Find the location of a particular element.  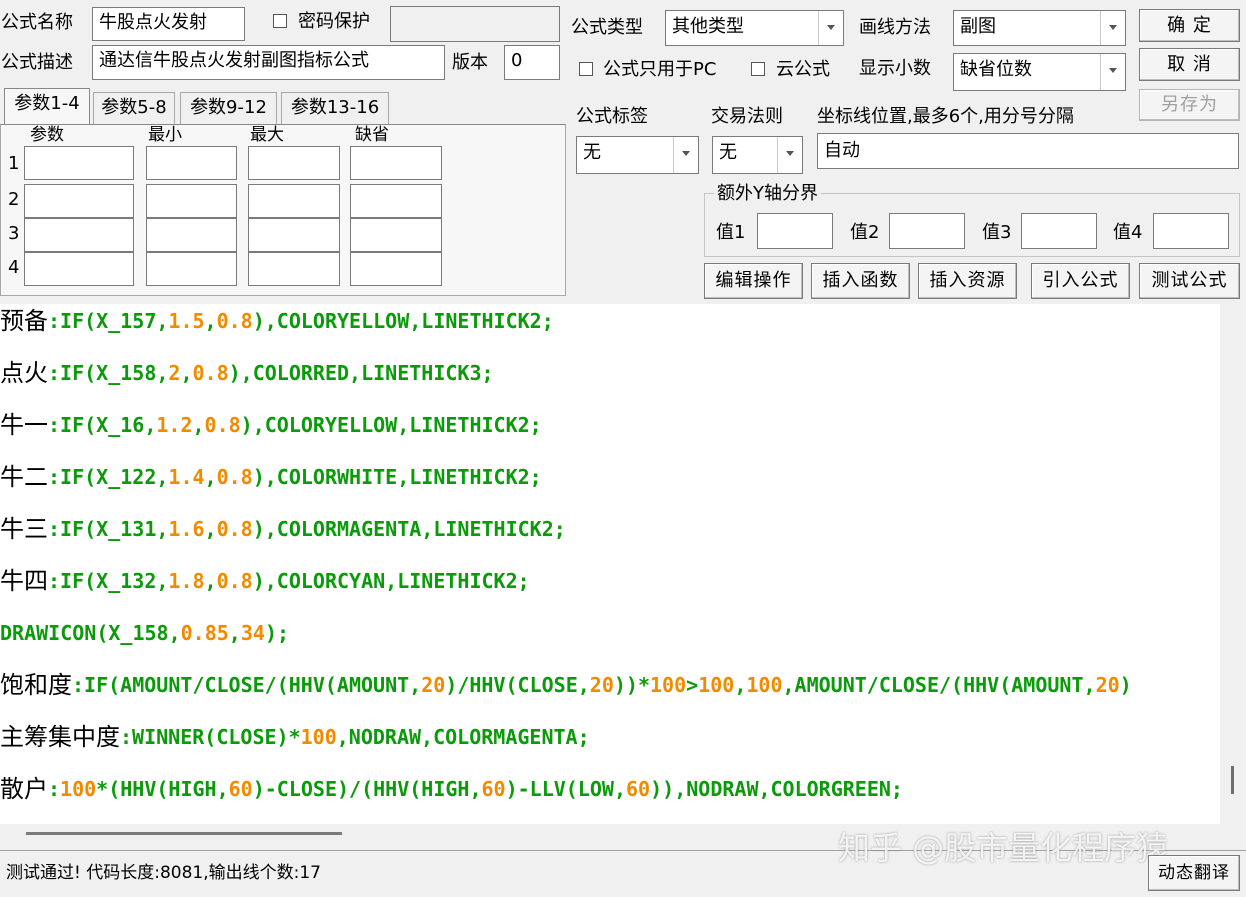

value1-label: 值1 is located at coordinates (731, 232).